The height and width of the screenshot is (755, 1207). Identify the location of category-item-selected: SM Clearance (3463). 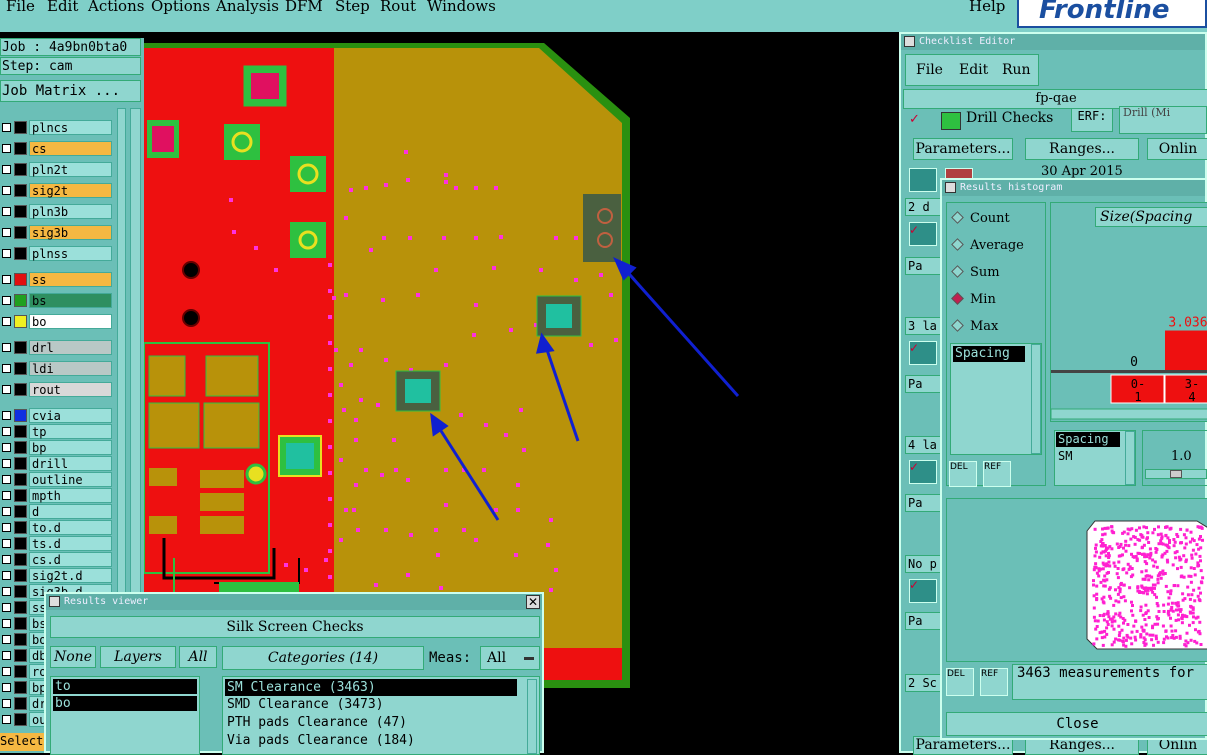
(371, 687).